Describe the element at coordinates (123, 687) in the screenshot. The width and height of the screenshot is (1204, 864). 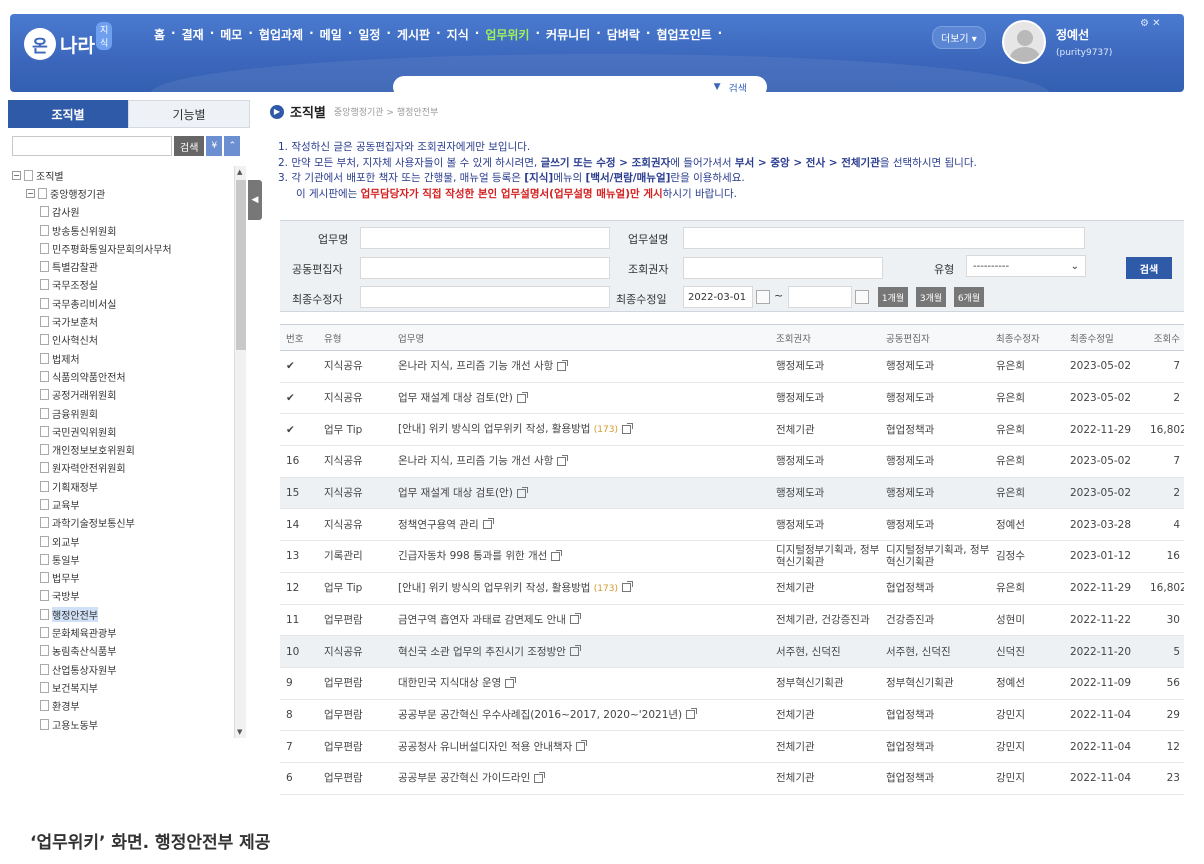
I see `tree-item: 보건복지부` at that location.